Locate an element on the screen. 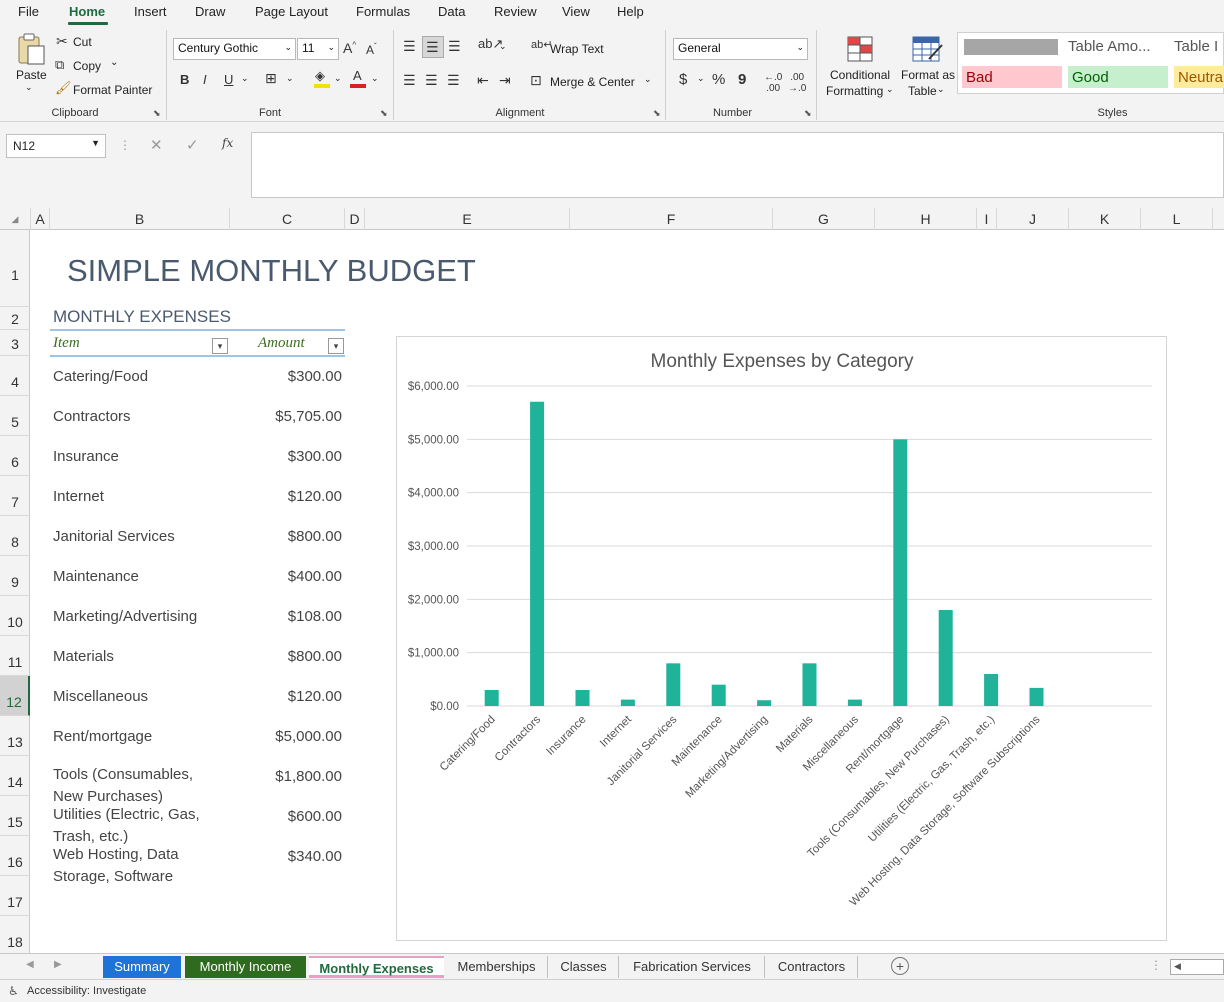 The height and width of the screenshot is (1002, 1224). row-header: 16 is located at coordinates (15, 856).